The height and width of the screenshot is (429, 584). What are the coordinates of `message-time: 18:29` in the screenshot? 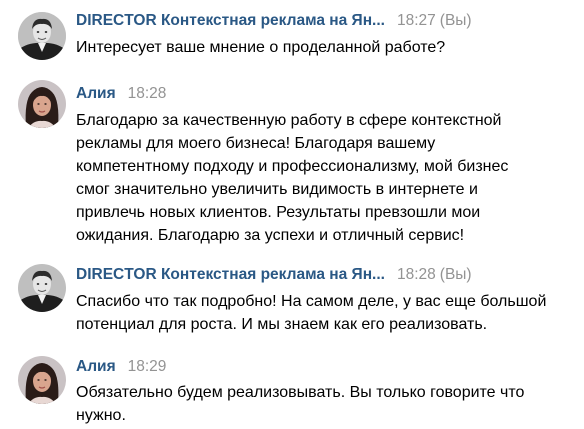 It's located at (147, 366).